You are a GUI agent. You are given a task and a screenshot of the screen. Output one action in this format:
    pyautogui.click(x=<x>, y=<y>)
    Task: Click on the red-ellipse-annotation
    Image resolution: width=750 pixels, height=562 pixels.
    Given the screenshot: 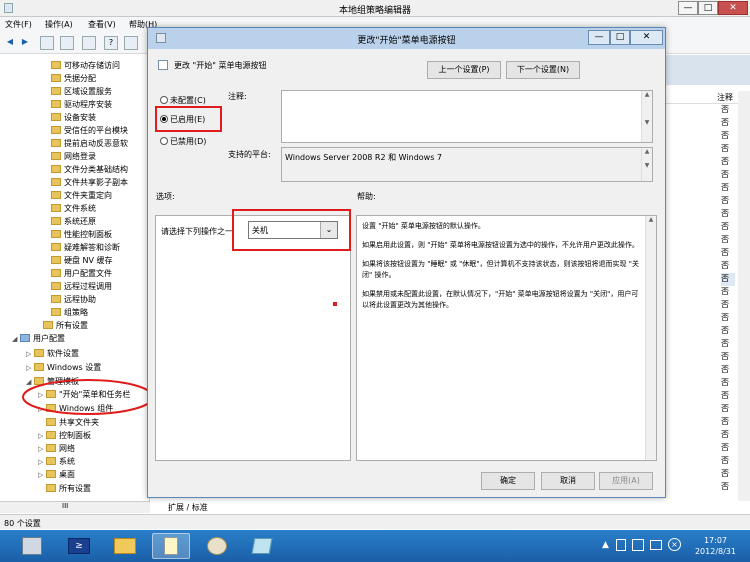 What is the action you would take?
    pyautogui.click(x=85, y=397)
    